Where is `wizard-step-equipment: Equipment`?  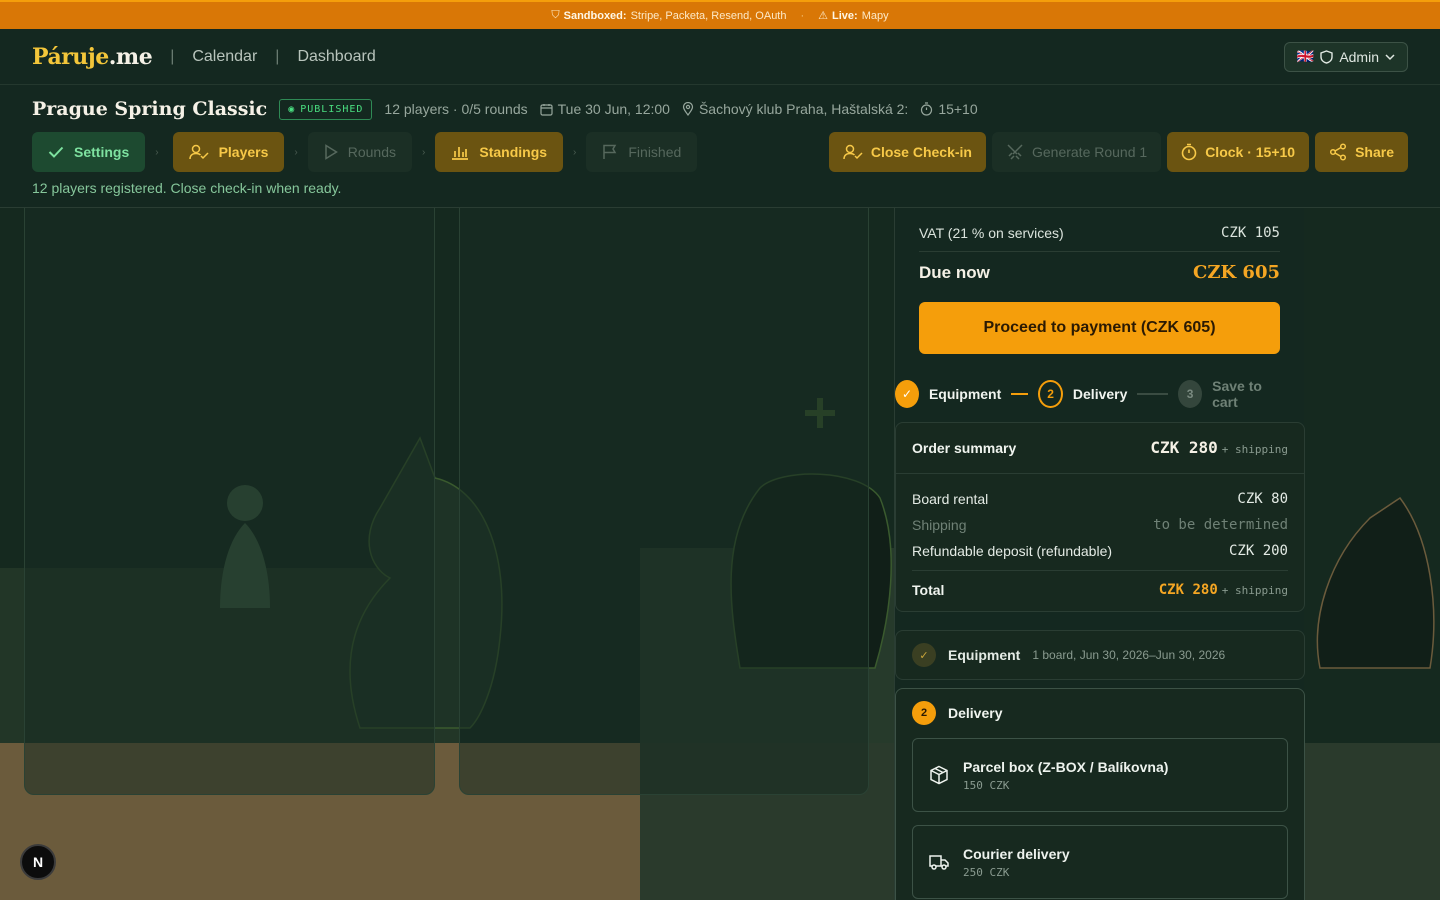 wizard-step-equipment: Equipment is located at coordinates (965, 394).